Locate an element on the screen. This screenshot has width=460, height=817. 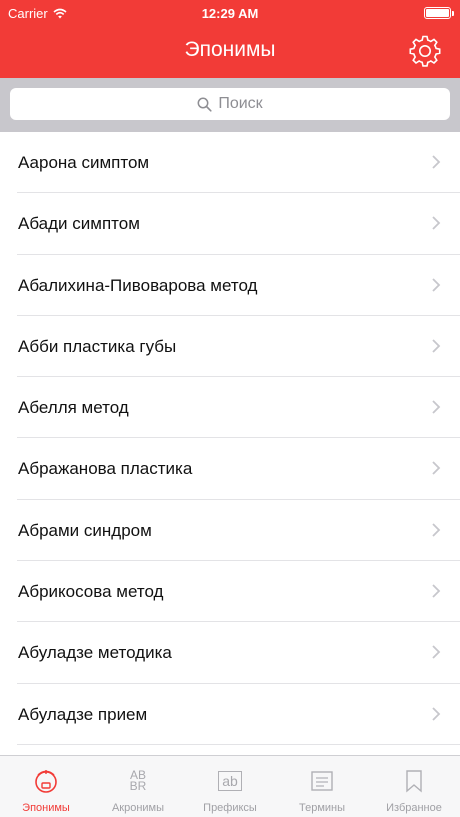
tab-prefixes: ab Префиксы is located at coordinates (230, 786).